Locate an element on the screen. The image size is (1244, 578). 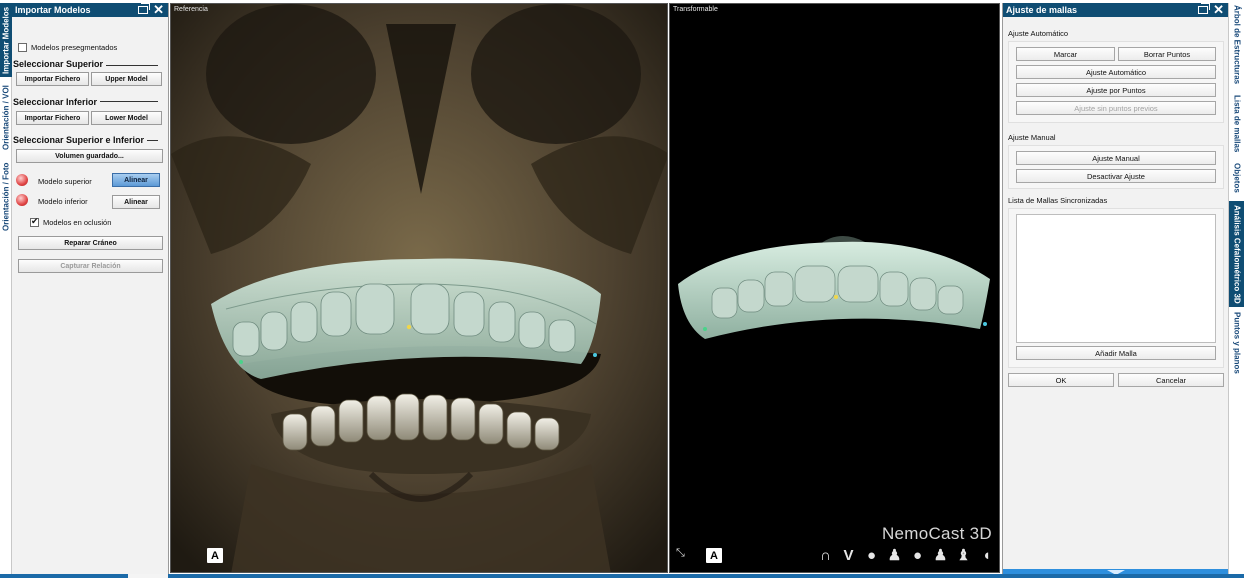
tab-puntos-planos: Puntos y planos is located at coordinates (1236, 343).